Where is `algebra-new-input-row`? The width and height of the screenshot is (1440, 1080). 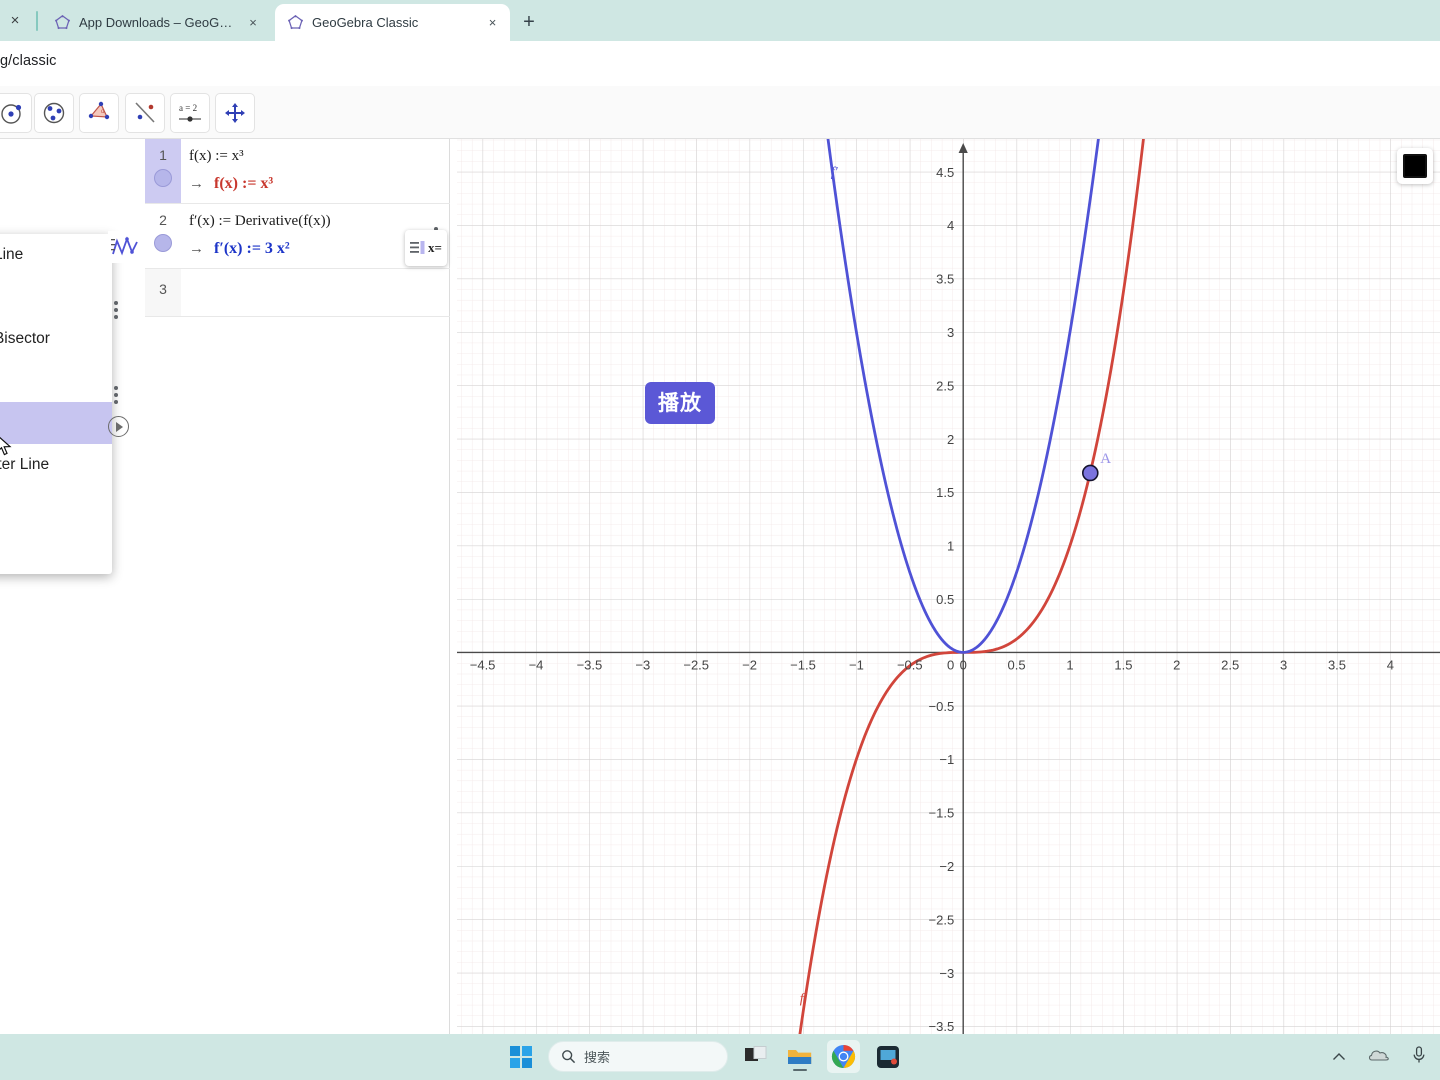 algebra-new-input-row is located at coordinates (315, 292).